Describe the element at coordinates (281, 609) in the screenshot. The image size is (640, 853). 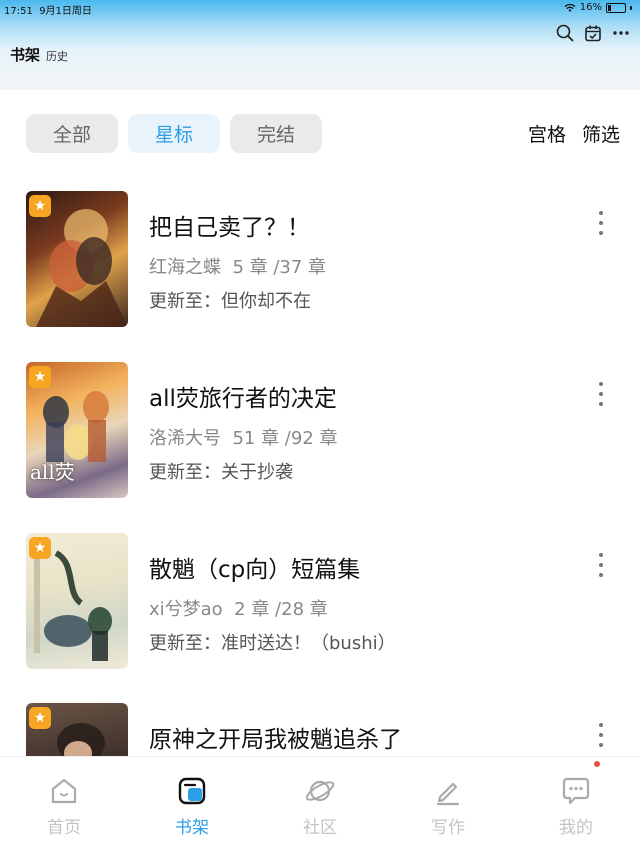
I see `book-progress: 2 章 /28 章` at that location.